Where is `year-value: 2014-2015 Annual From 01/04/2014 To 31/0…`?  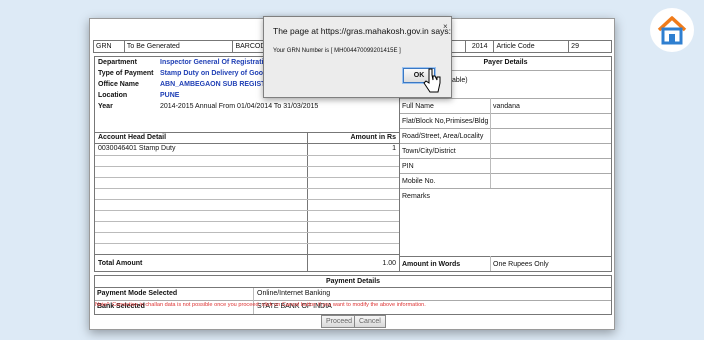
year-value: 2014-2015 Annual From 01/04/2014 To 31/0… is located at coordinates (239, 106).